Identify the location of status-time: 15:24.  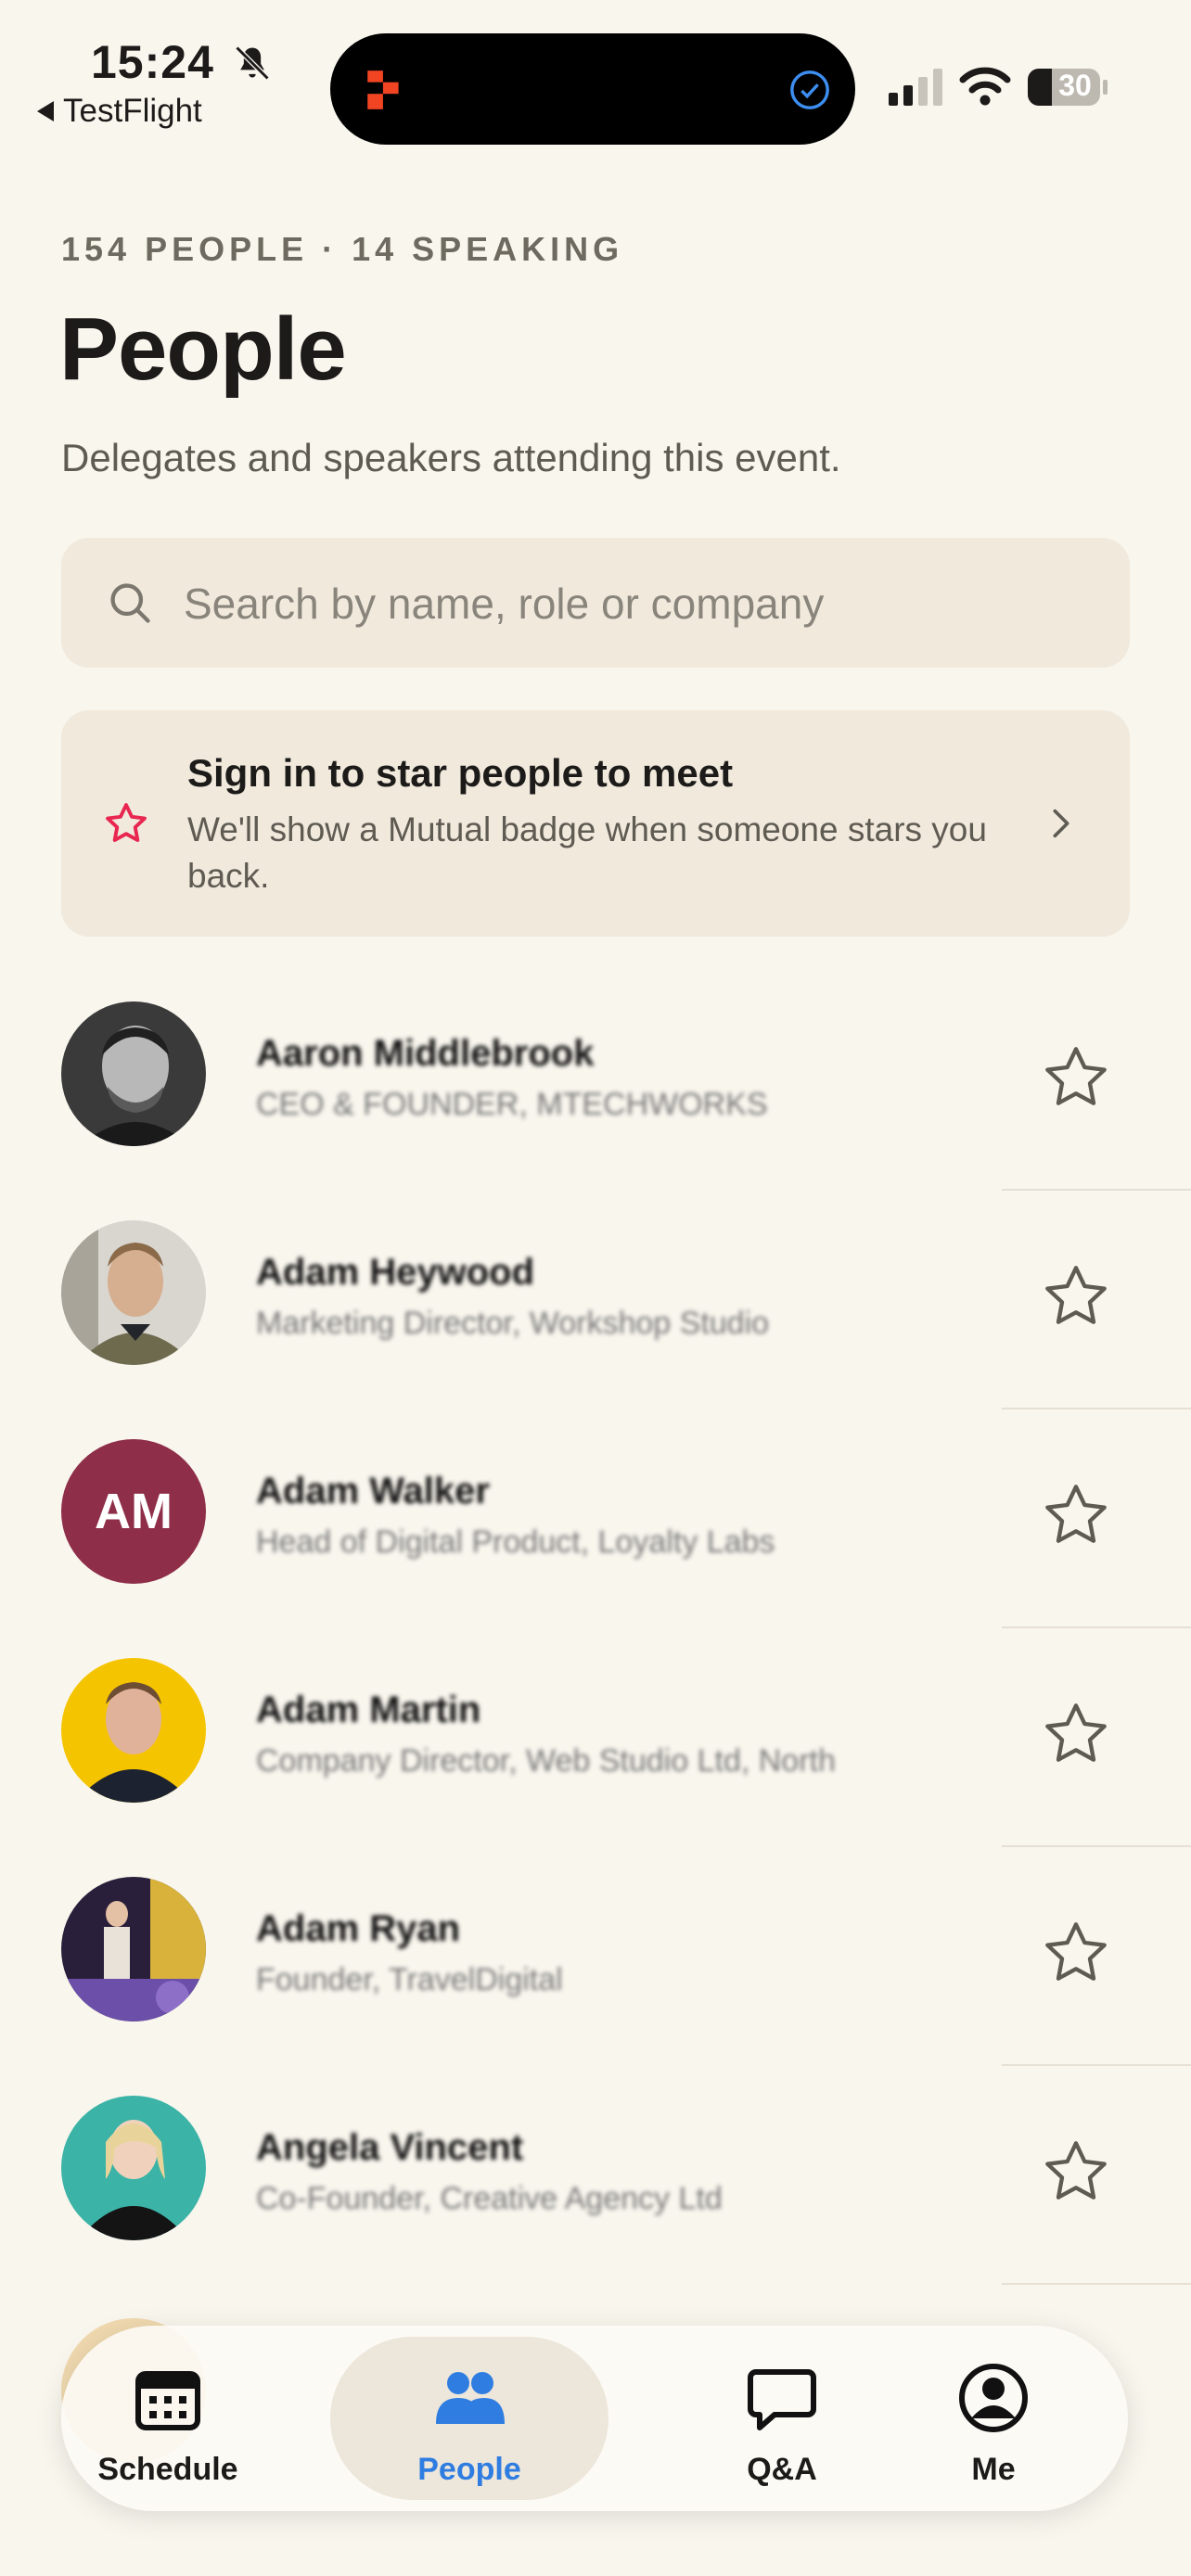
(152, 62).